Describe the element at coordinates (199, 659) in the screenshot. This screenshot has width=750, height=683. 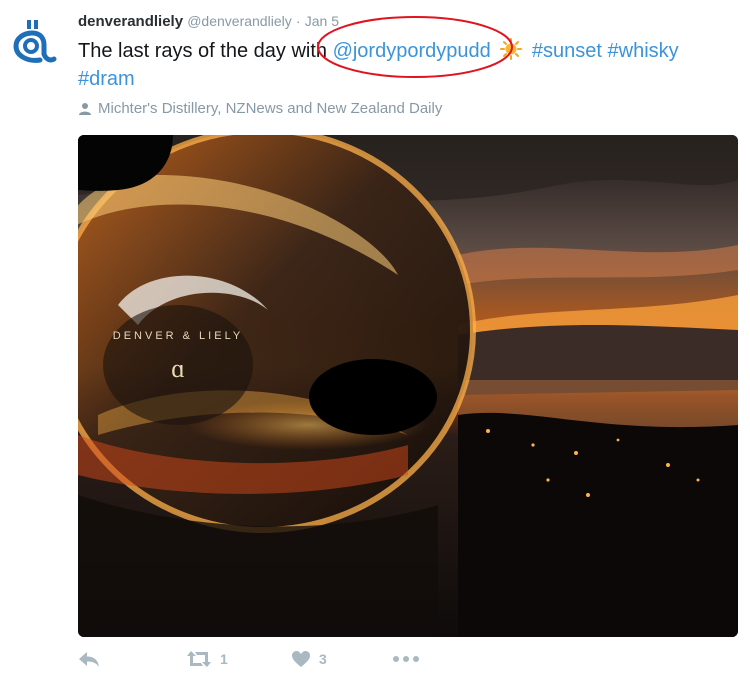
I see `retweet-icon` at that location.